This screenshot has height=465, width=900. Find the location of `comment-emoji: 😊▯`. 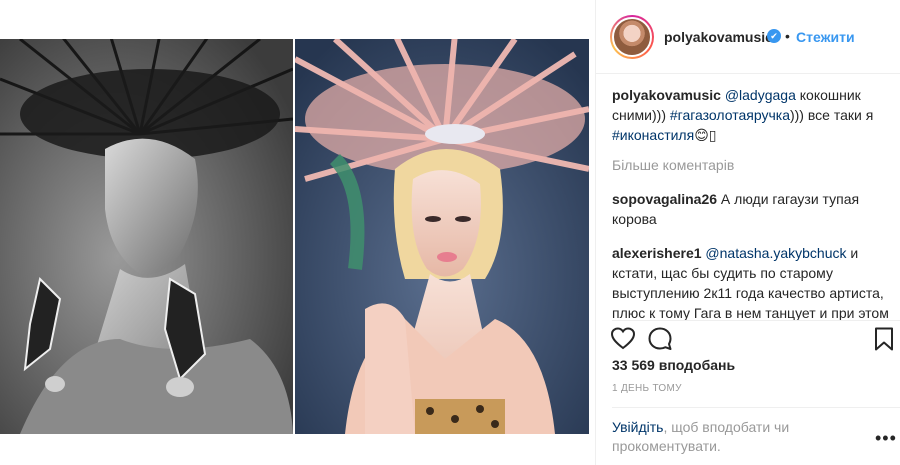

comment-emoji: 😊▯ is located at coordinates (705, 135).